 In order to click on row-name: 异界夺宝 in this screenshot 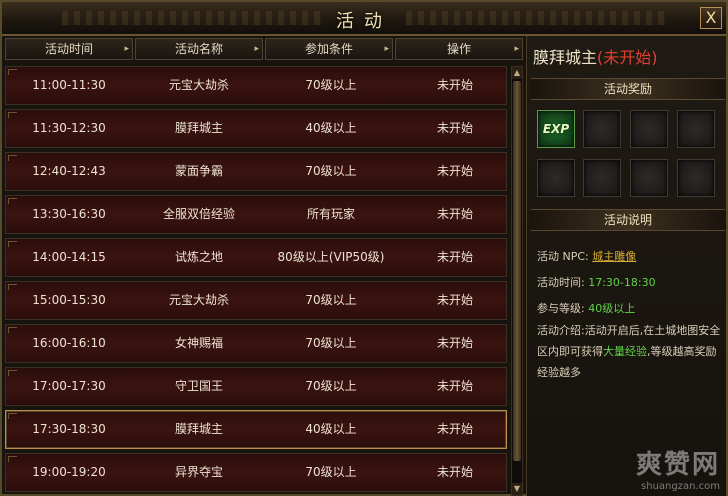, I will do `click(198, 472)`.